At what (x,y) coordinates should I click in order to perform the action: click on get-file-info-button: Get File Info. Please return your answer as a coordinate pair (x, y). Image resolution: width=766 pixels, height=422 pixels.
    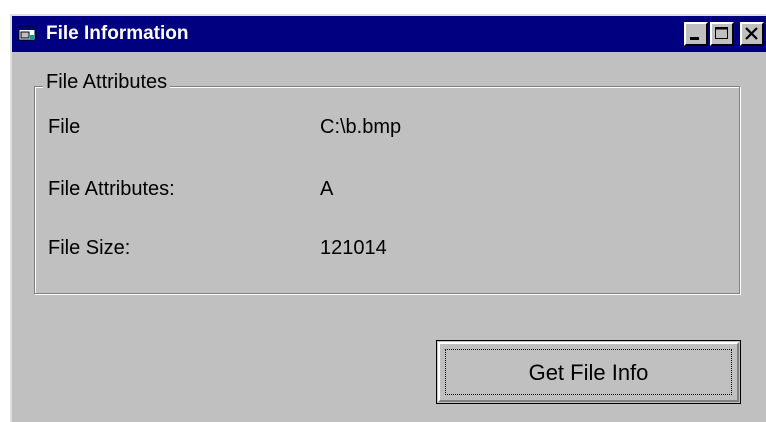
    Looking at the image, I should click on (588, 372).